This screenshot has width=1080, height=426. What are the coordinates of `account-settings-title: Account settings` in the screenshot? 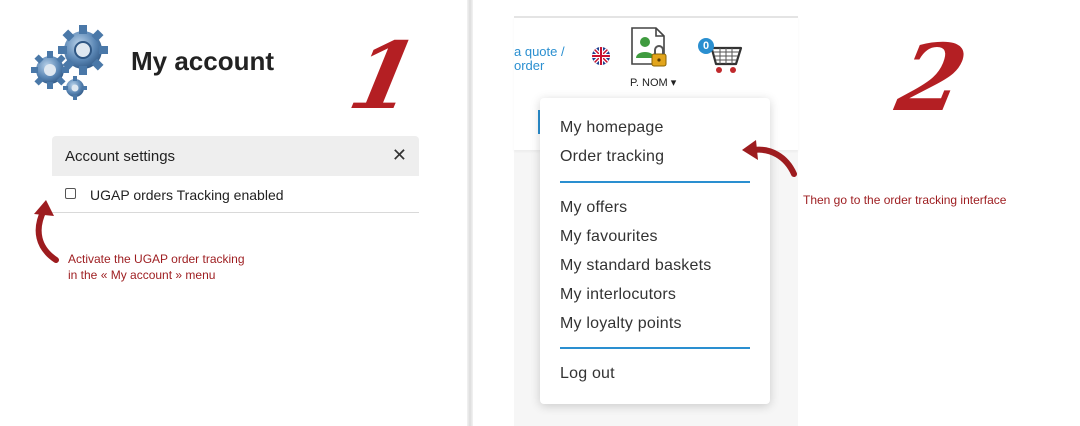 It's located at (120, 156).